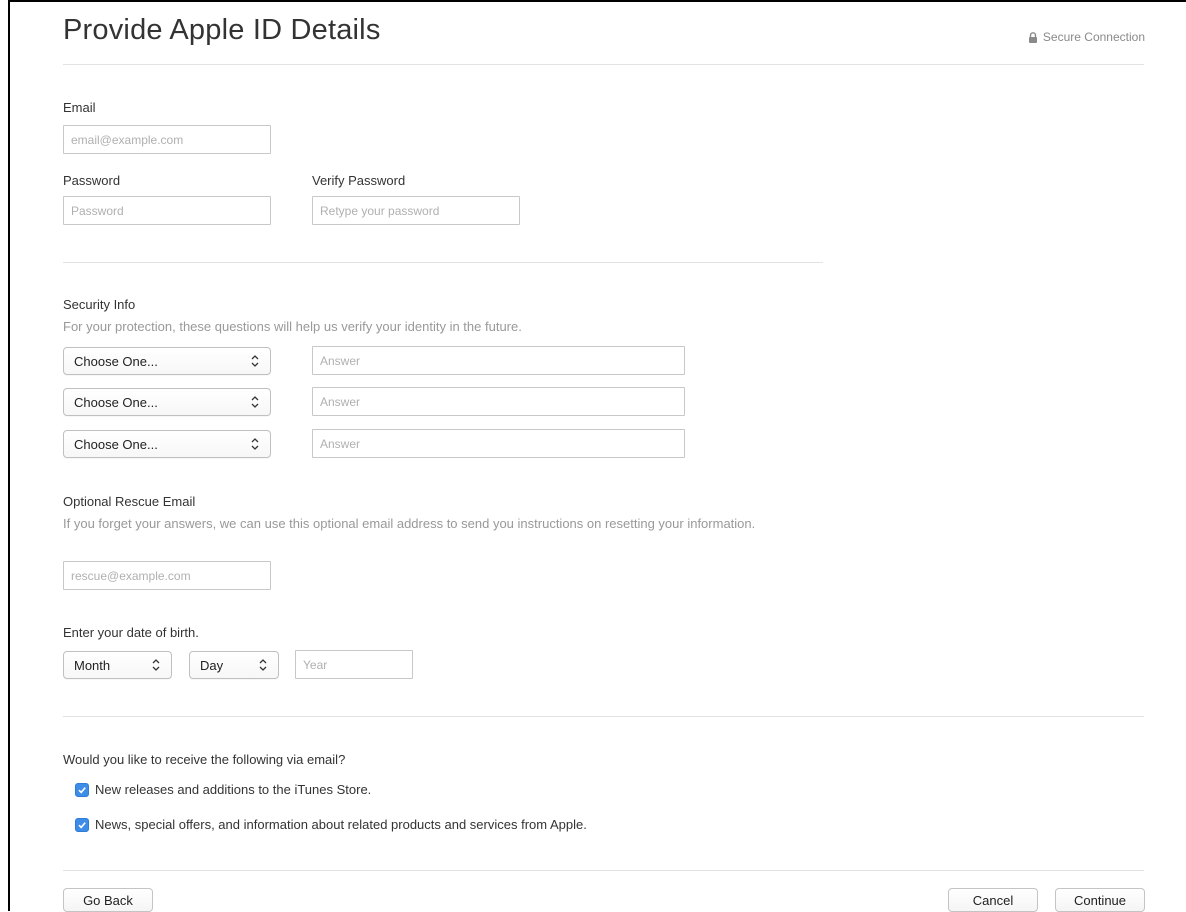  I want to click on cancel-button: Cancel, so click(993, 900).